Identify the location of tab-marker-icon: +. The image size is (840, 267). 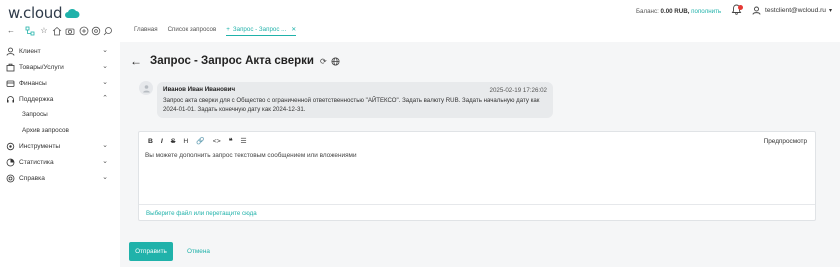
(228, 29).